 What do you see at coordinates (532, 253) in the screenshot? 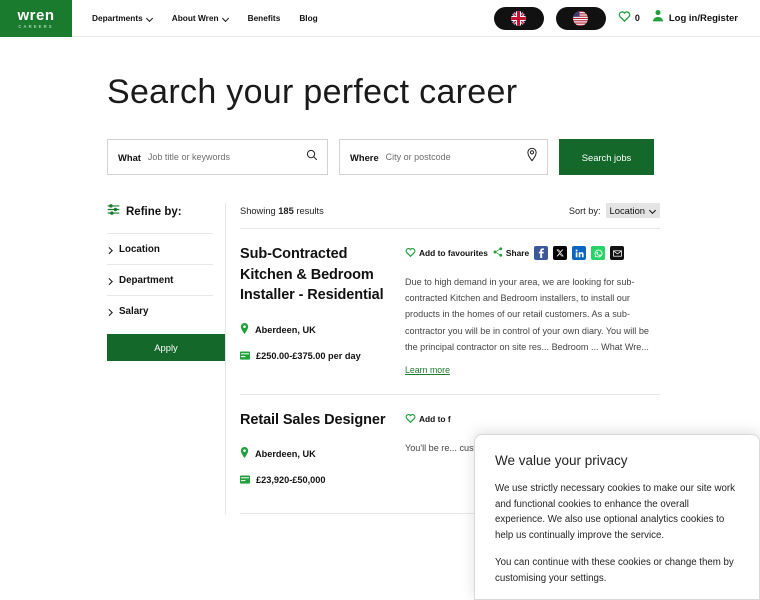
I see `job-actions: Add to favourites Share` at bounding box center [532, 253].